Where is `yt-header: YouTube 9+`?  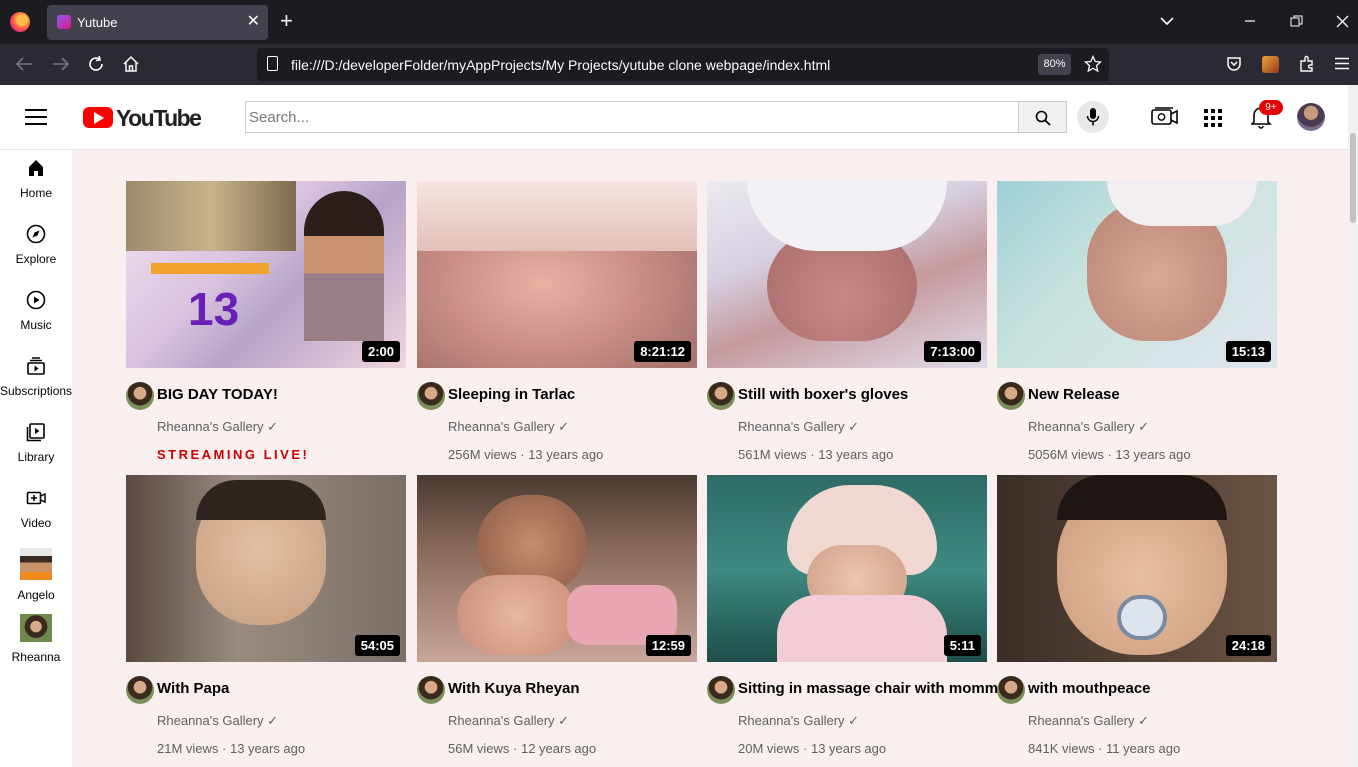
yt-header: YouTube 9+ is located at coordinates (674, 117).